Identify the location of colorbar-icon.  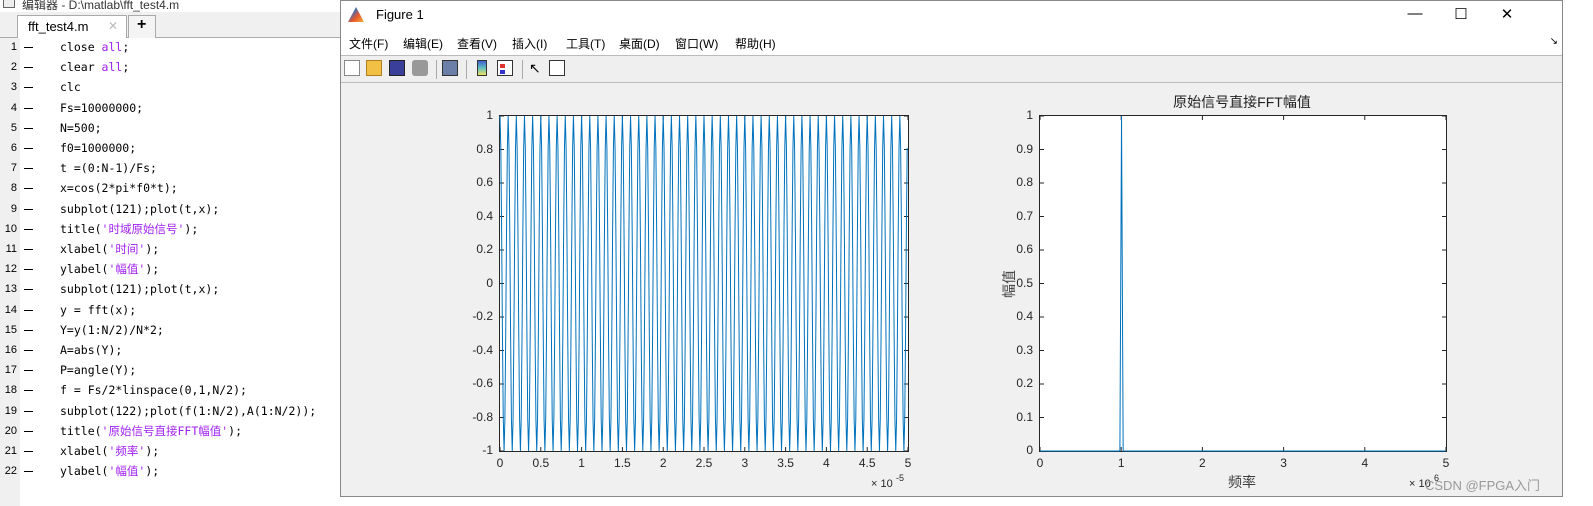
(482, 68).